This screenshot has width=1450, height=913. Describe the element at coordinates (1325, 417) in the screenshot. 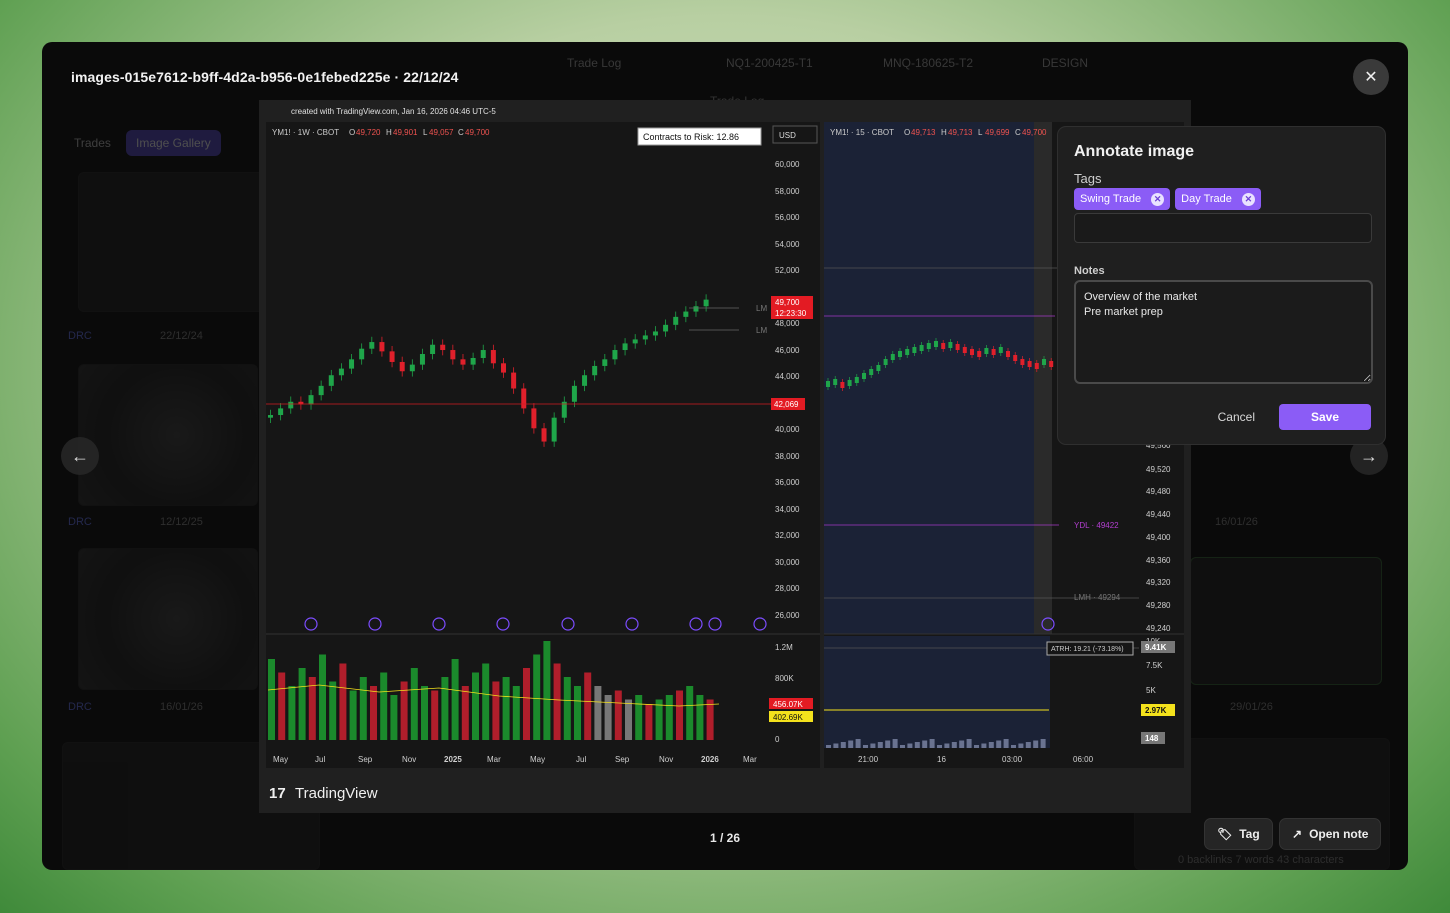

I see `save-button: Save` at that location.